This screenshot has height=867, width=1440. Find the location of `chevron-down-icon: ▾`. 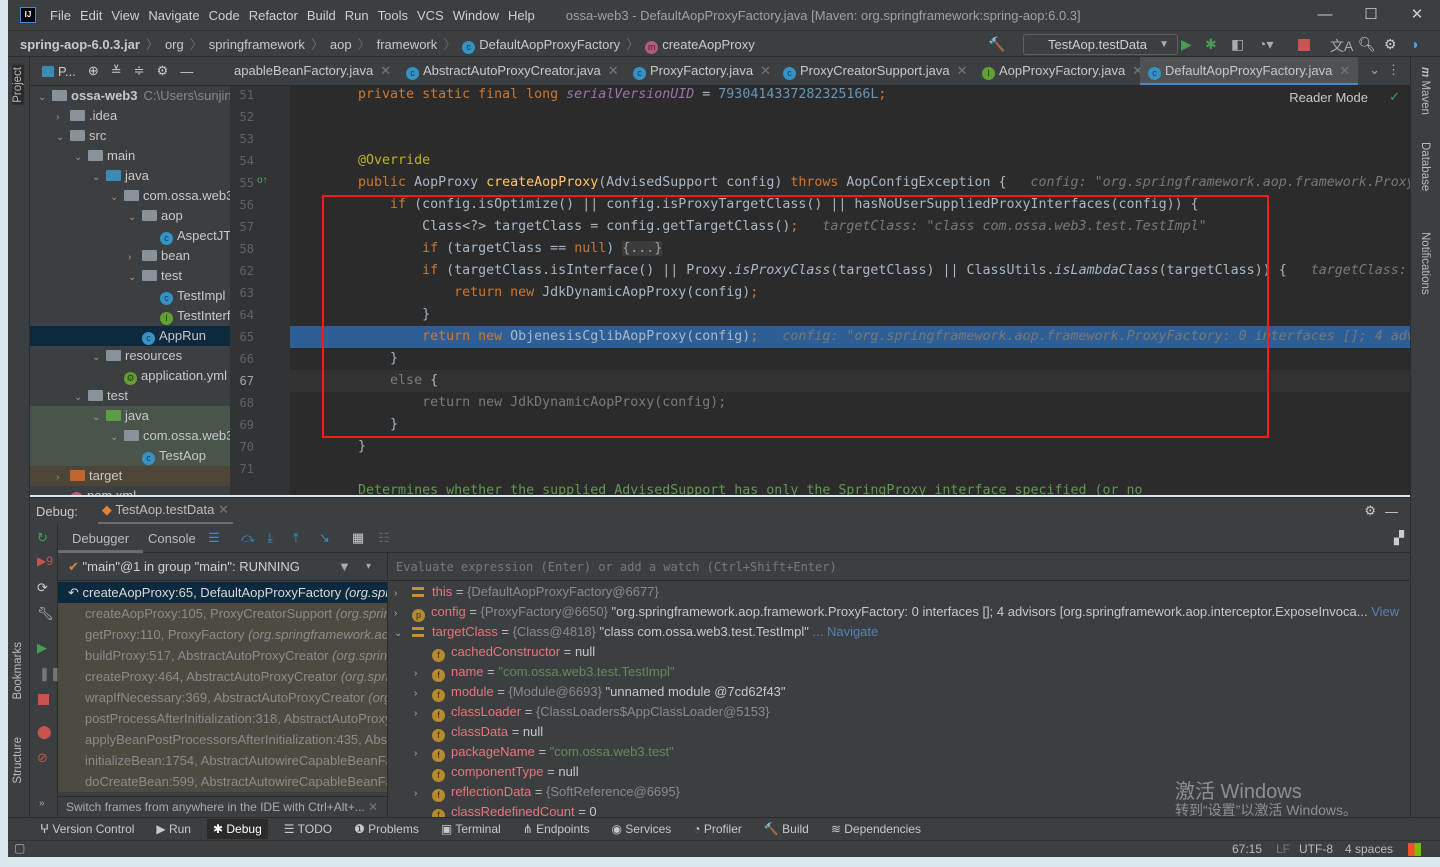

chevron-down-icon: ▾ is located at coordinates (368, 567).